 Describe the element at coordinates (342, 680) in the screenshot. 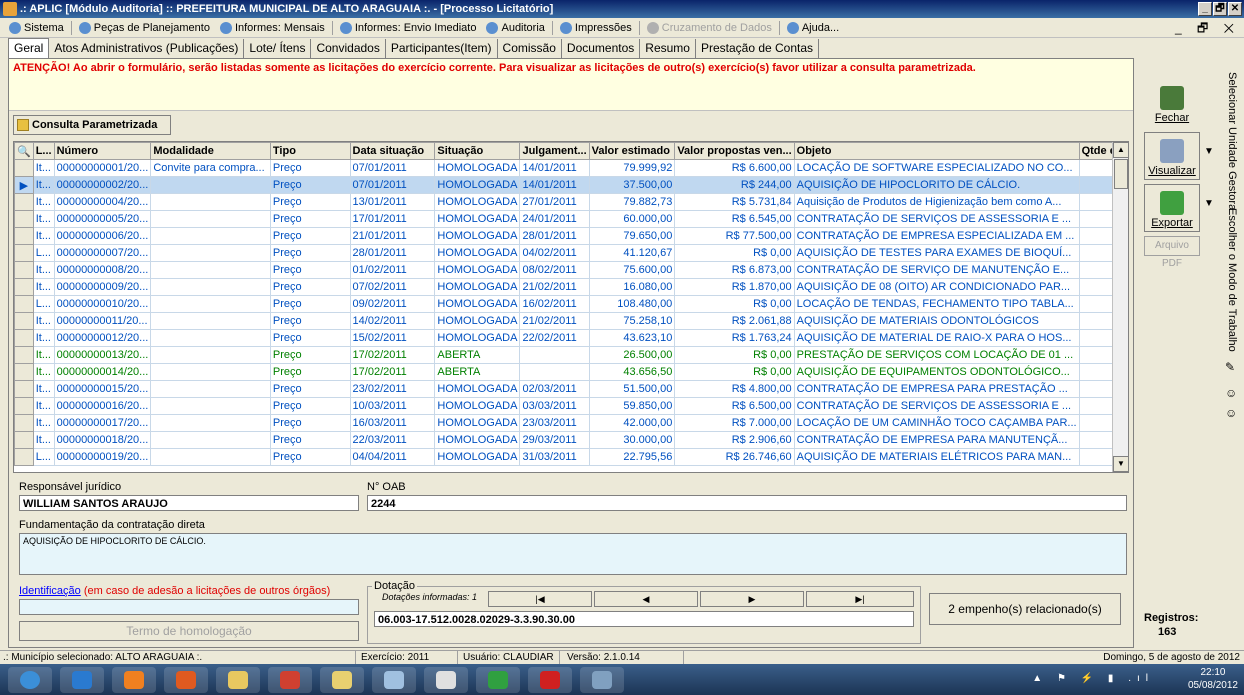

I see `folder-icon` at that location.